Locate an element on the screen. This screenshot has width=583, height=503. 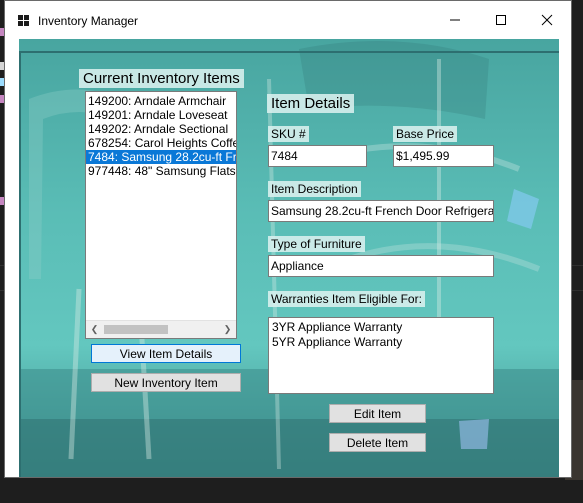
close-button is located at coordinates (547, 20).